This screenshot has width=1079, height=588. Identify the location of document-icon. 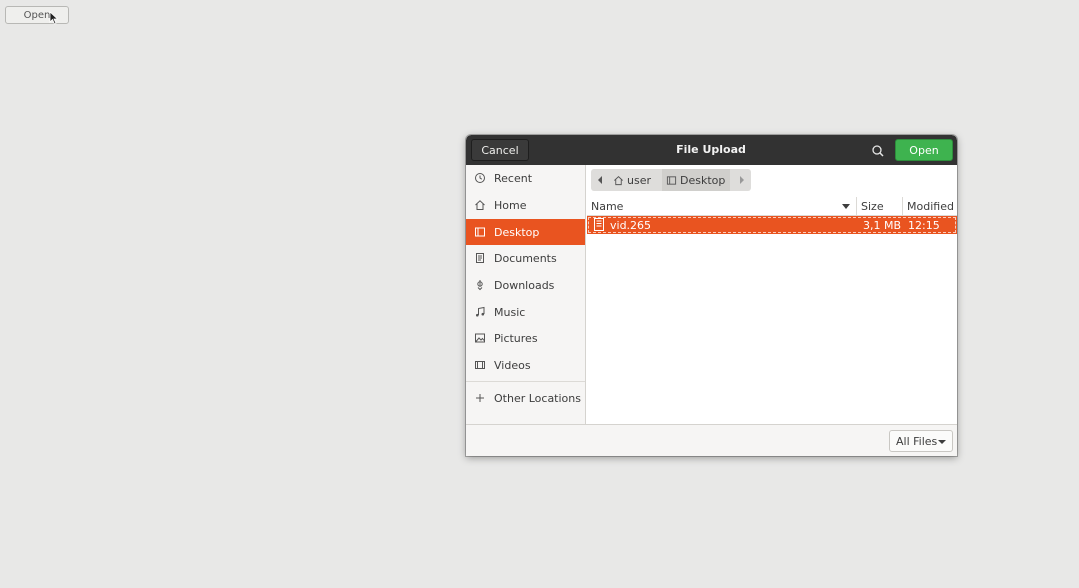
(480, 258).